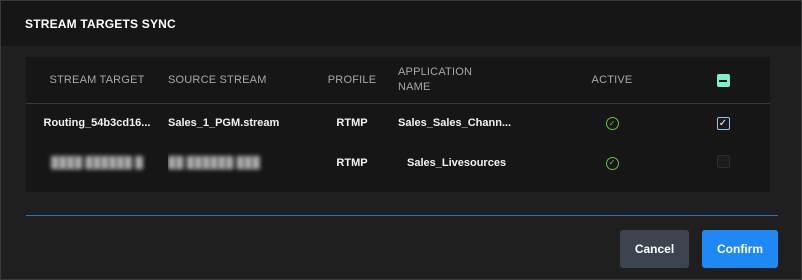 The image size is (802, 280). What do you see at coordinates (435, 79) in the screenshot?
I see `application-name-label: APPLICATION NAME` at bounding box center [435, 79].